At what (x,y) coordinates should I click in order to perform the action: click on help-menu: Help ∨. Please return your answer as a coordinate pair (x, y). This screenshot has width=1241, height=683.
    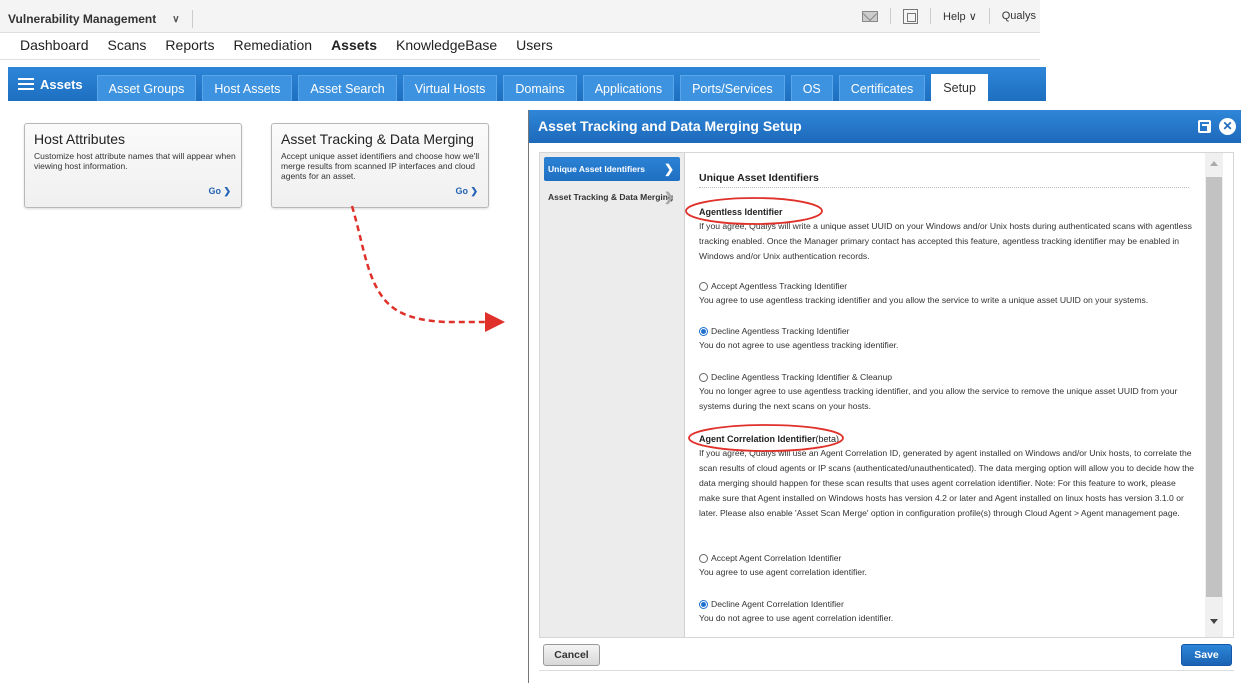
    Looking at the image, I should click on (960, 16).